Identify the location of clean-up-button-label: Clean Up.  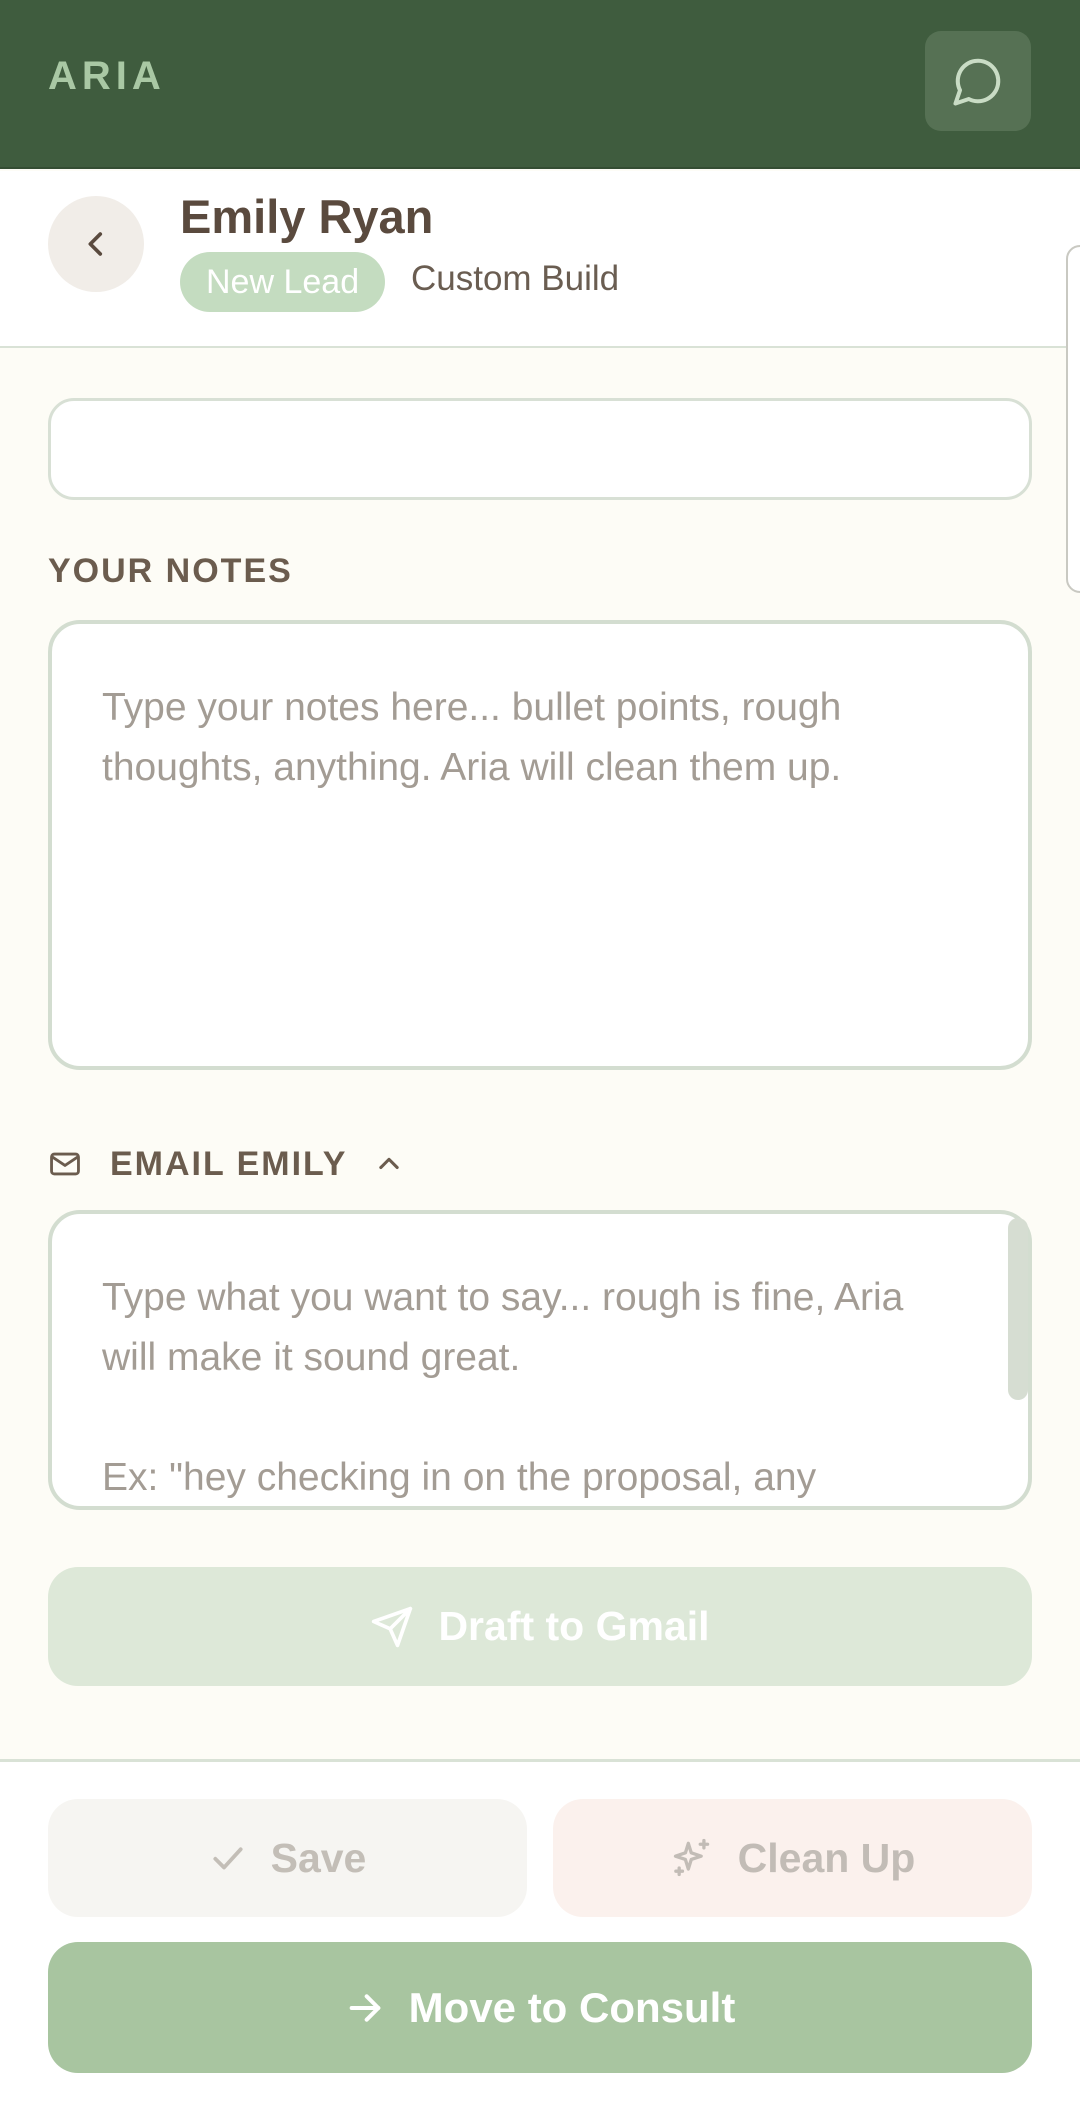
(826, 1857).